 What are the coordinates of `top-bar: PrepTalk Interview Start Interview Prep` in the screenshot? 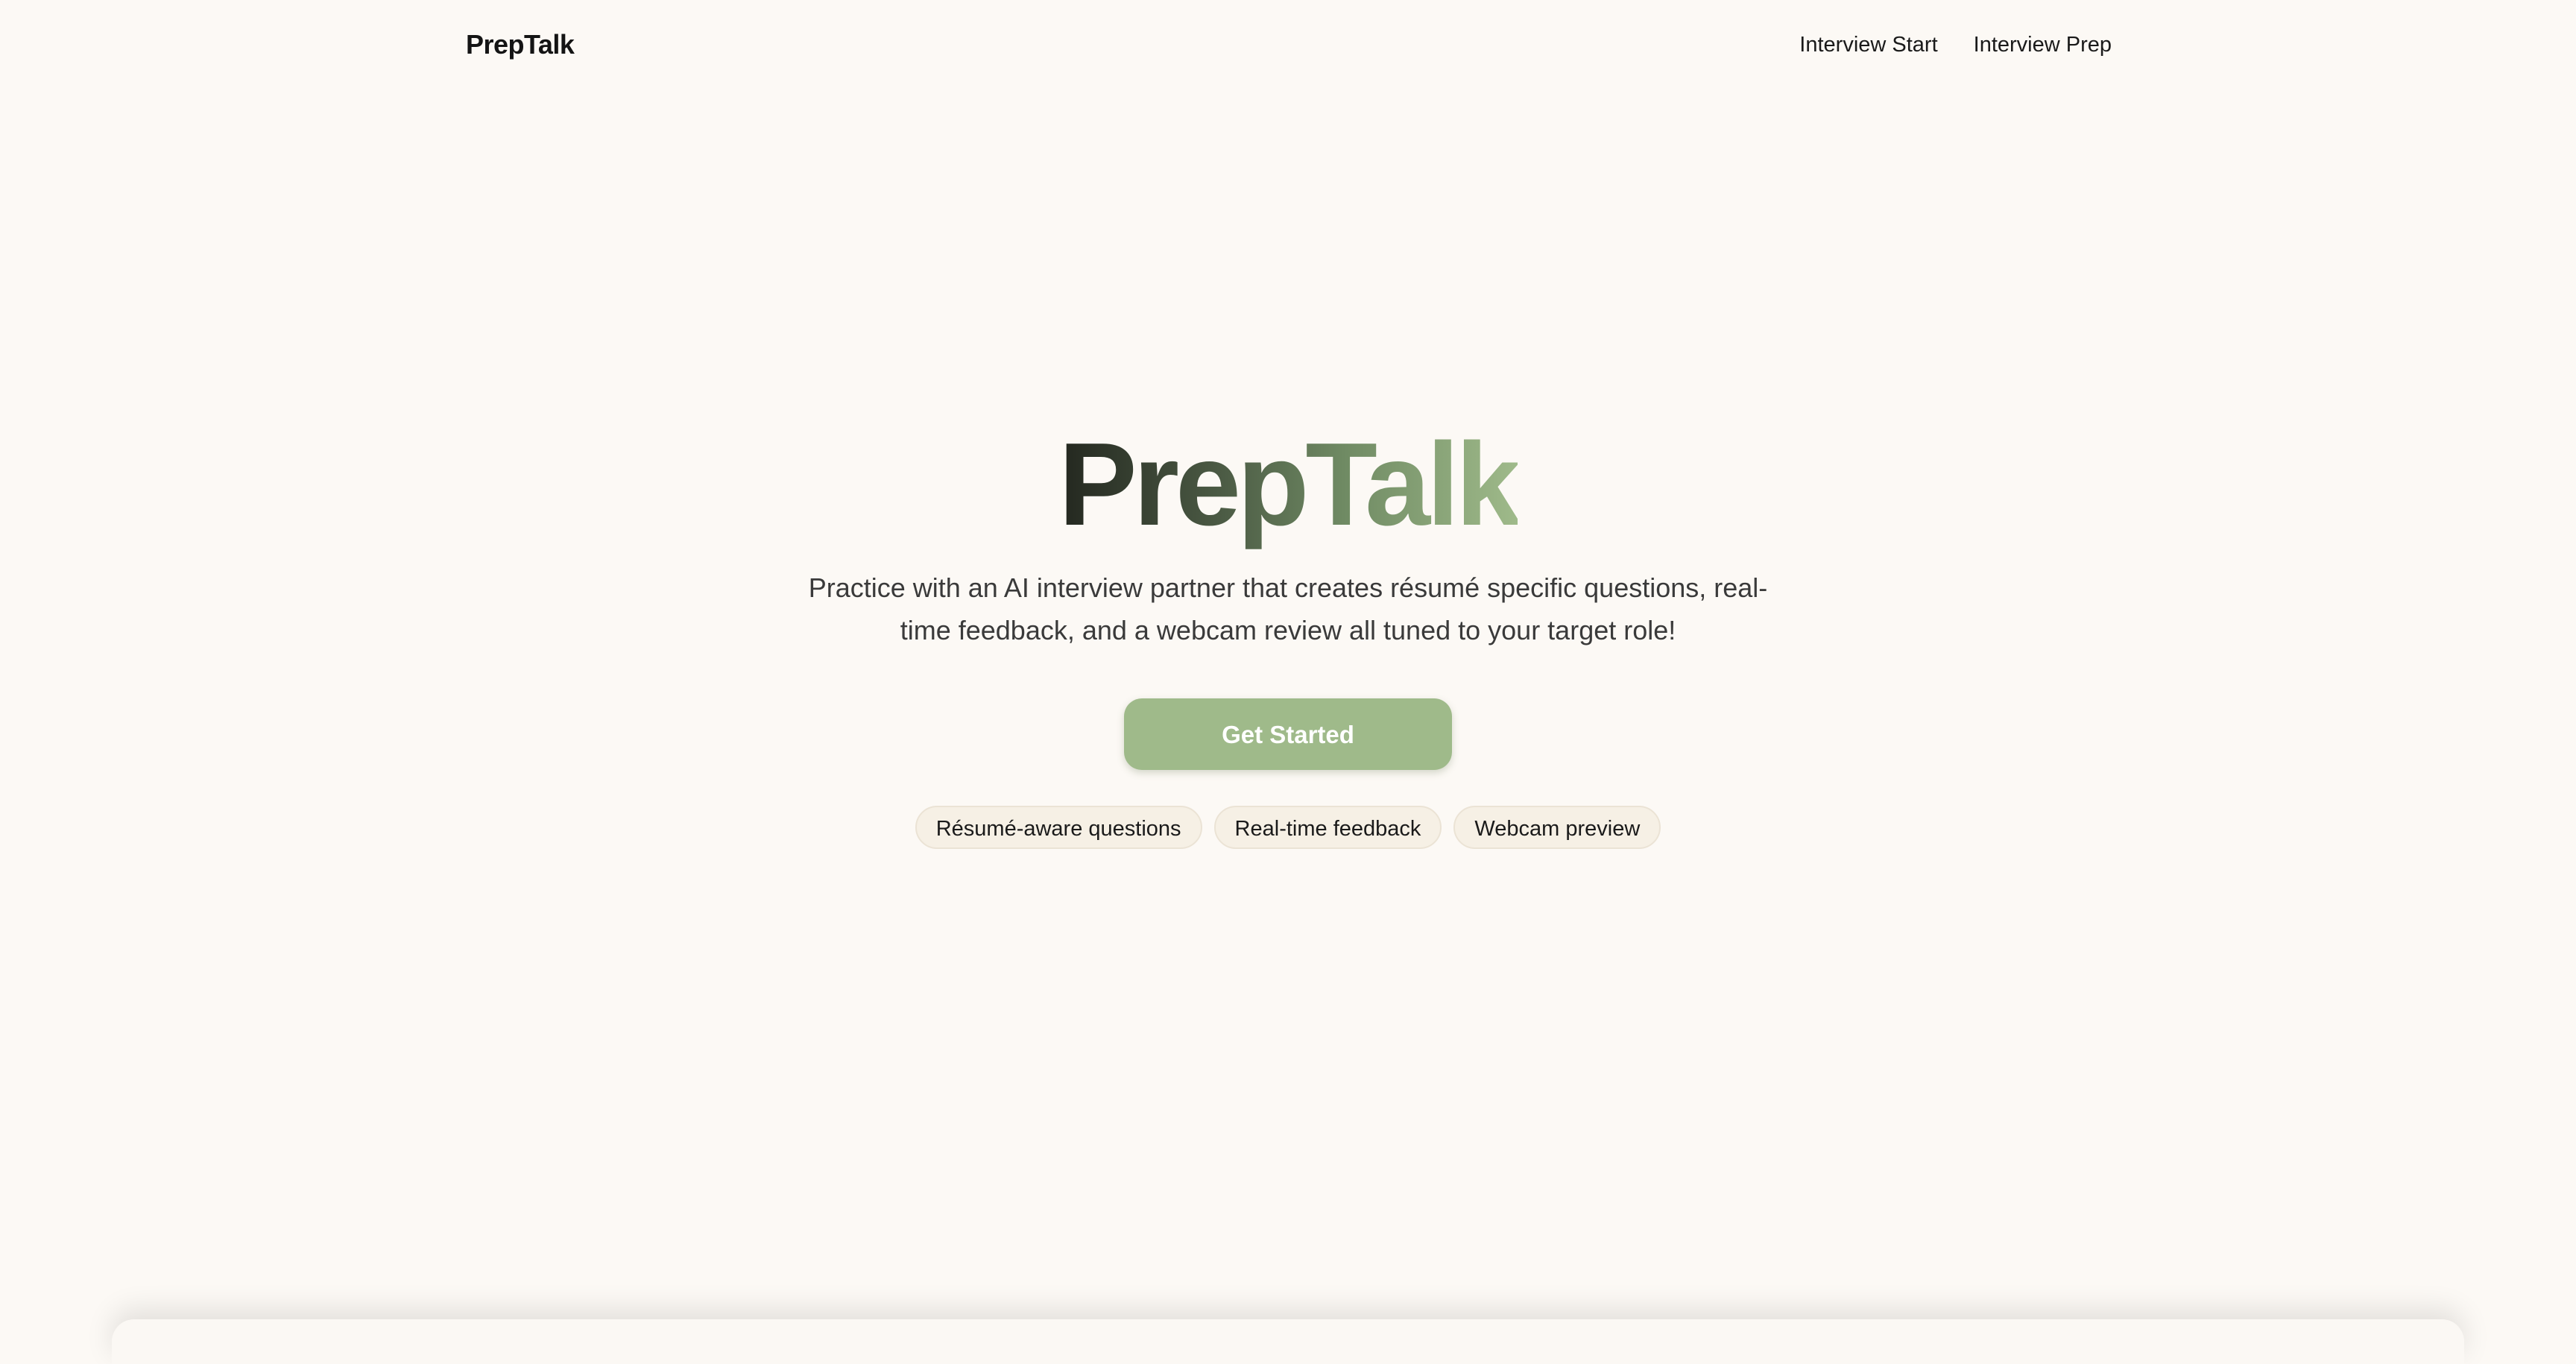 It's located at (1288, 44).